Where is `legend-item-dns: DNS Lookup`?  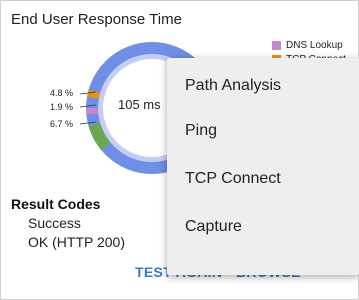 legend-item-dns: DNS Lookup is located at coordinates (309, 45).